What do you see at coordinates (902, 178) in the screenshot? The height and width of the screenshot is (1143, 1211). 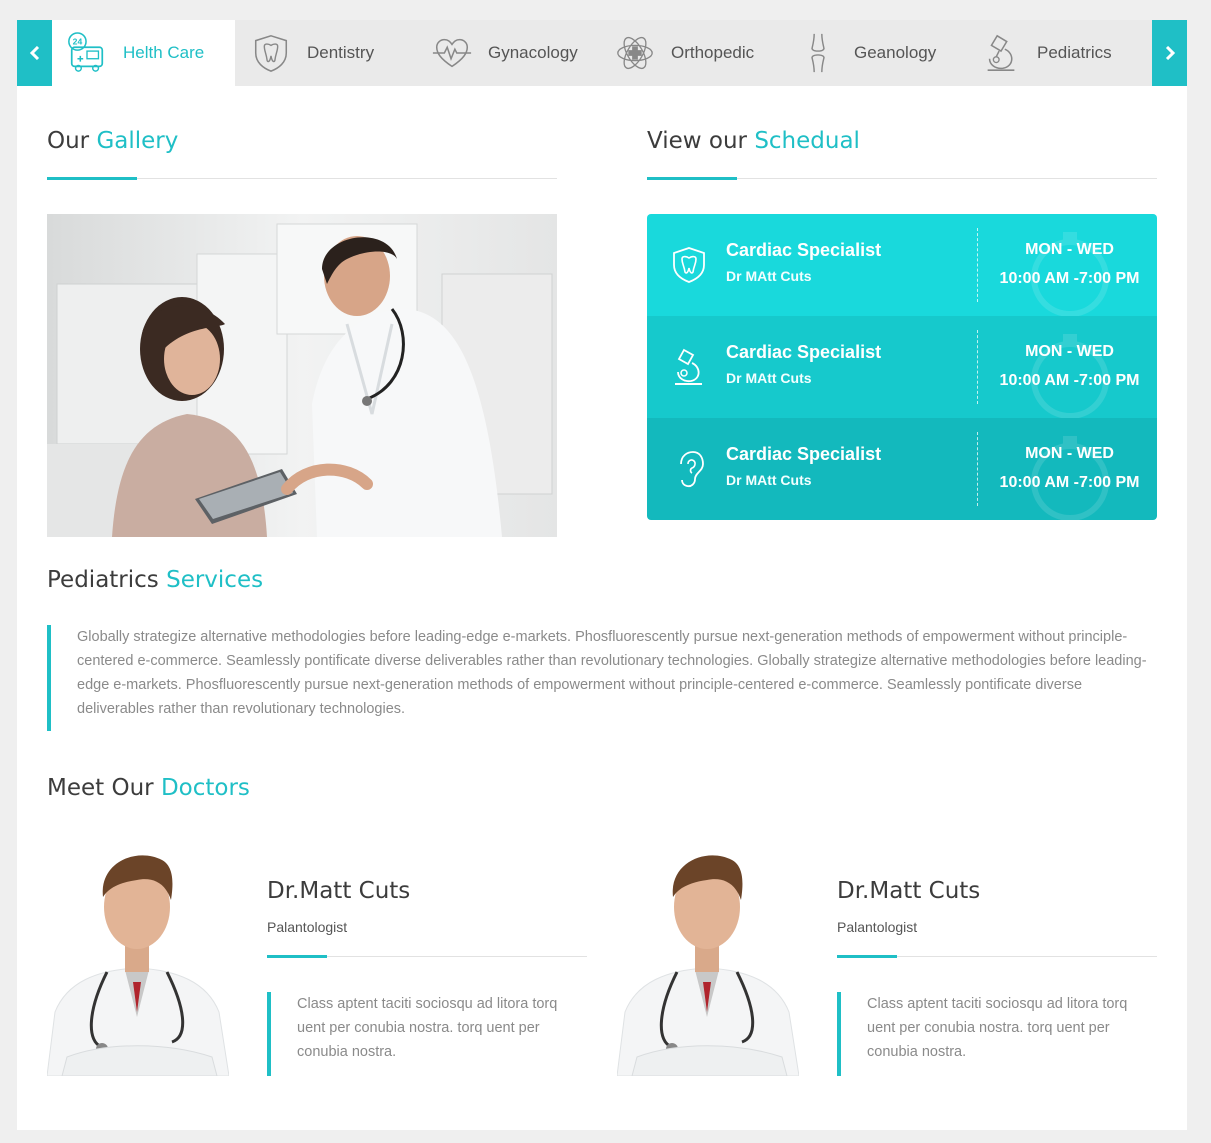 I see `schedule-divider` at bounding box center [902, 178].